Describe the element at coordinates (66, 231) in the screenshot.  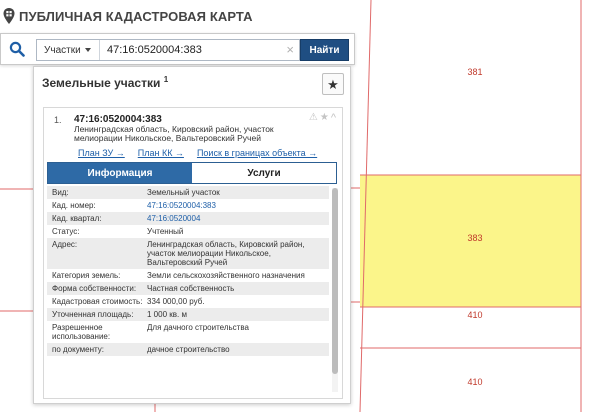
I see `property-key: Статус:` at that location.